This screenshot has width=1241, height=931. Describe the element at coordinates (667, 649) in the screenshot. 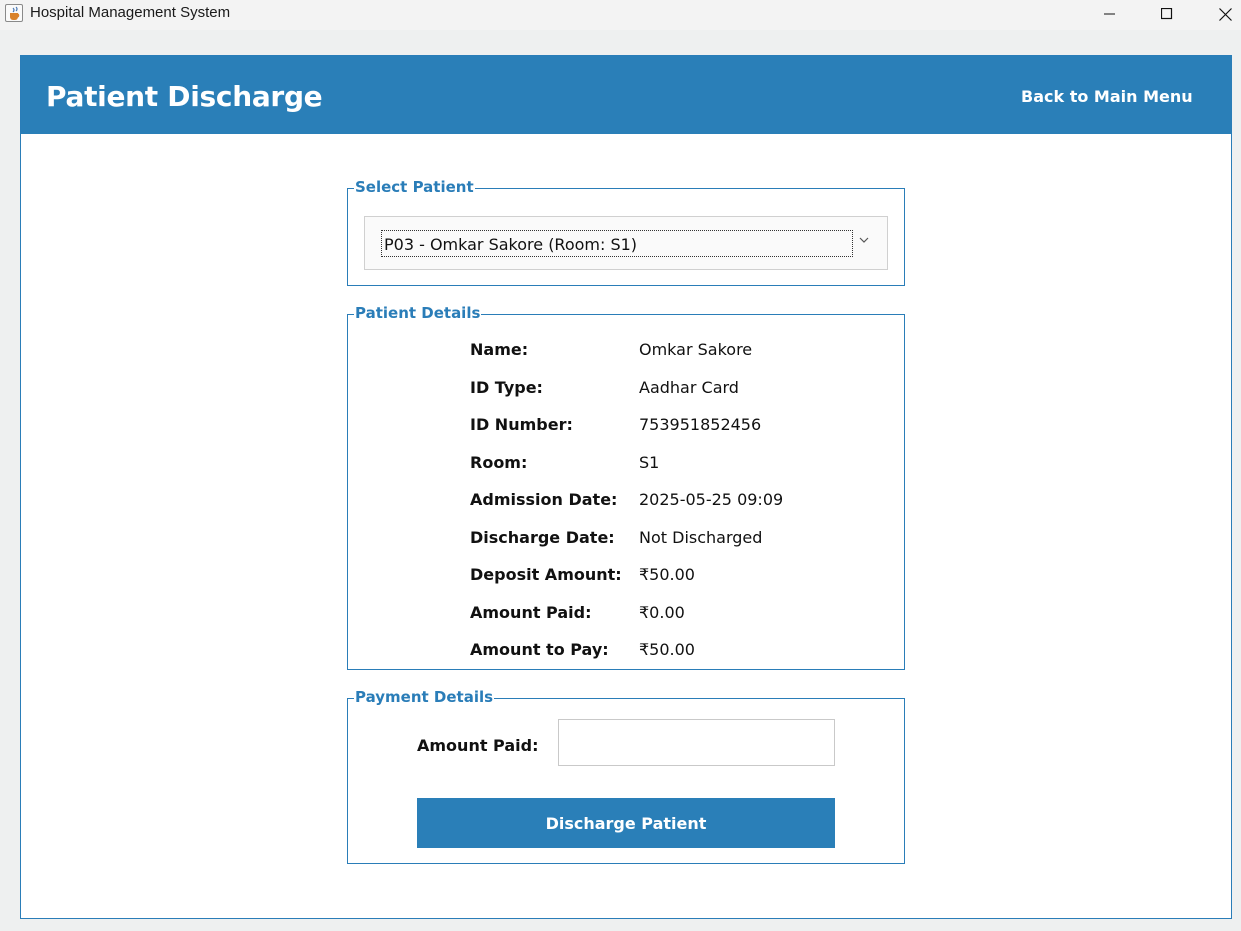

I see `amount-to-pay-value: ₹50.00` at that location.